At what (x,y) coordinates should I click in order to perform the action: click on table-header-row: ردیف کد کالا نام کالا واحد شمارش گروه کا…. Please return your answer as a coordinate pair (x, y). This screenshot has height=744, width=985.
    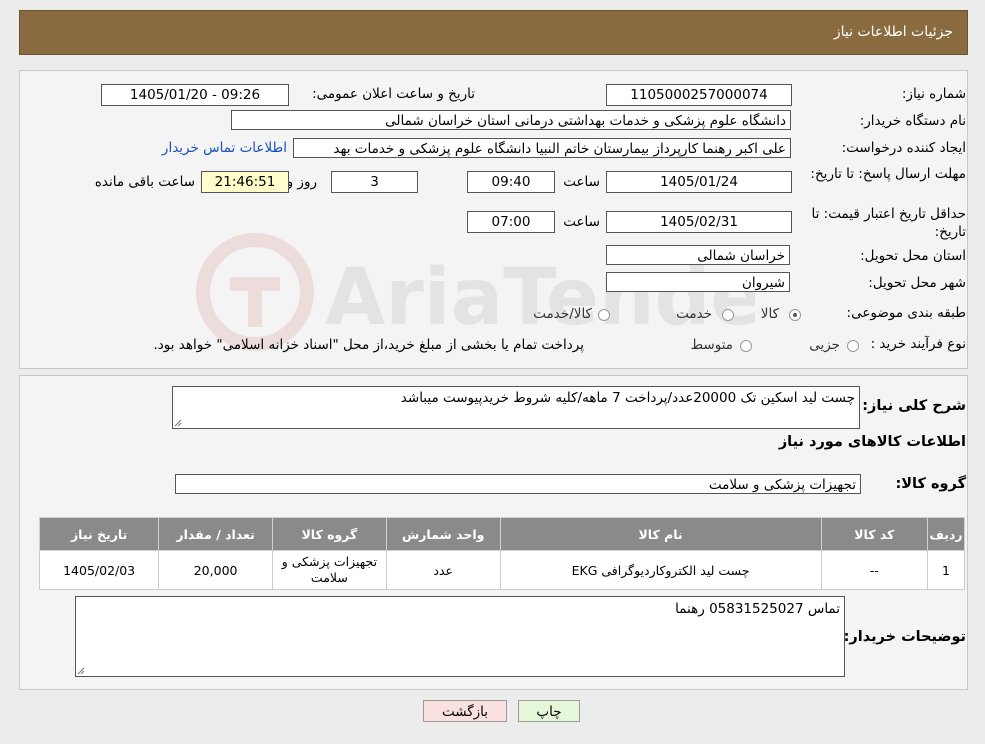
    Looking at the image, I should click on (501, 534).